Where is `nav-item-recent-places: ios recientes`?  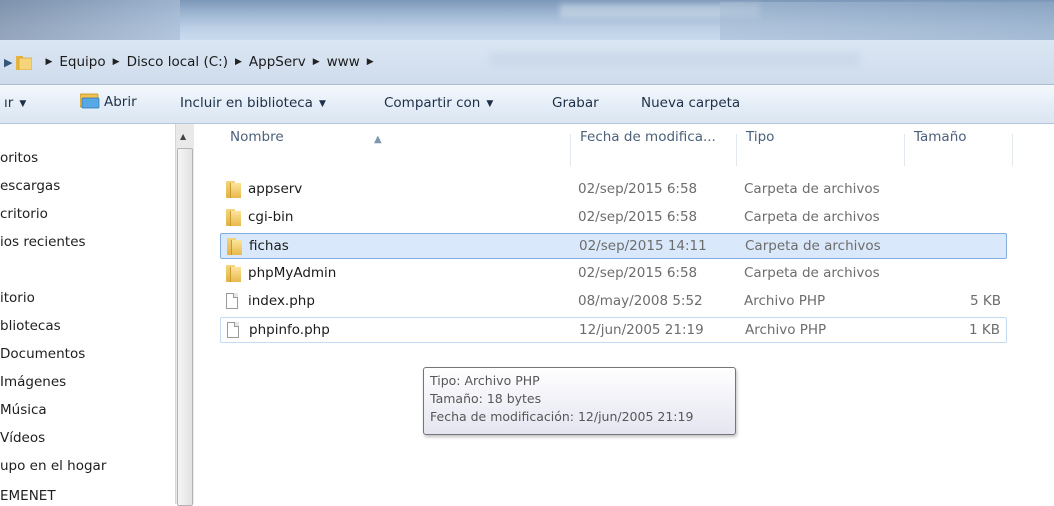
nav-item-recent-places: ios recientes is located at coordinates (43, 242).